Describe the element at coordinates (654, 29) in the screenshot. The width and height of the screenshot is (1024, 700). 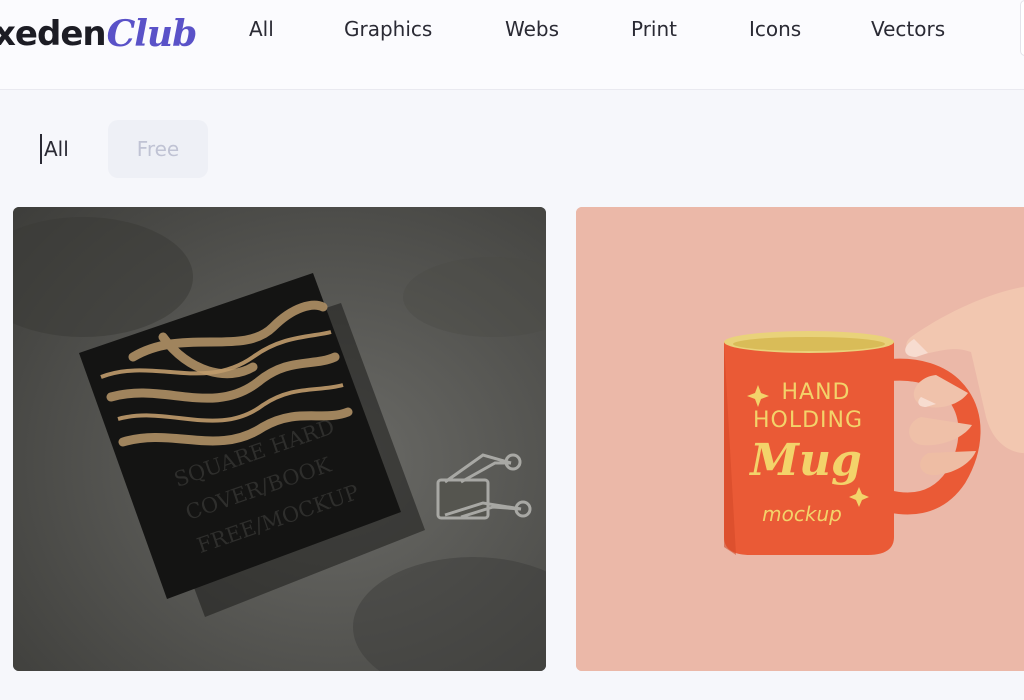
I see `nav-item-print: Print` at that location.